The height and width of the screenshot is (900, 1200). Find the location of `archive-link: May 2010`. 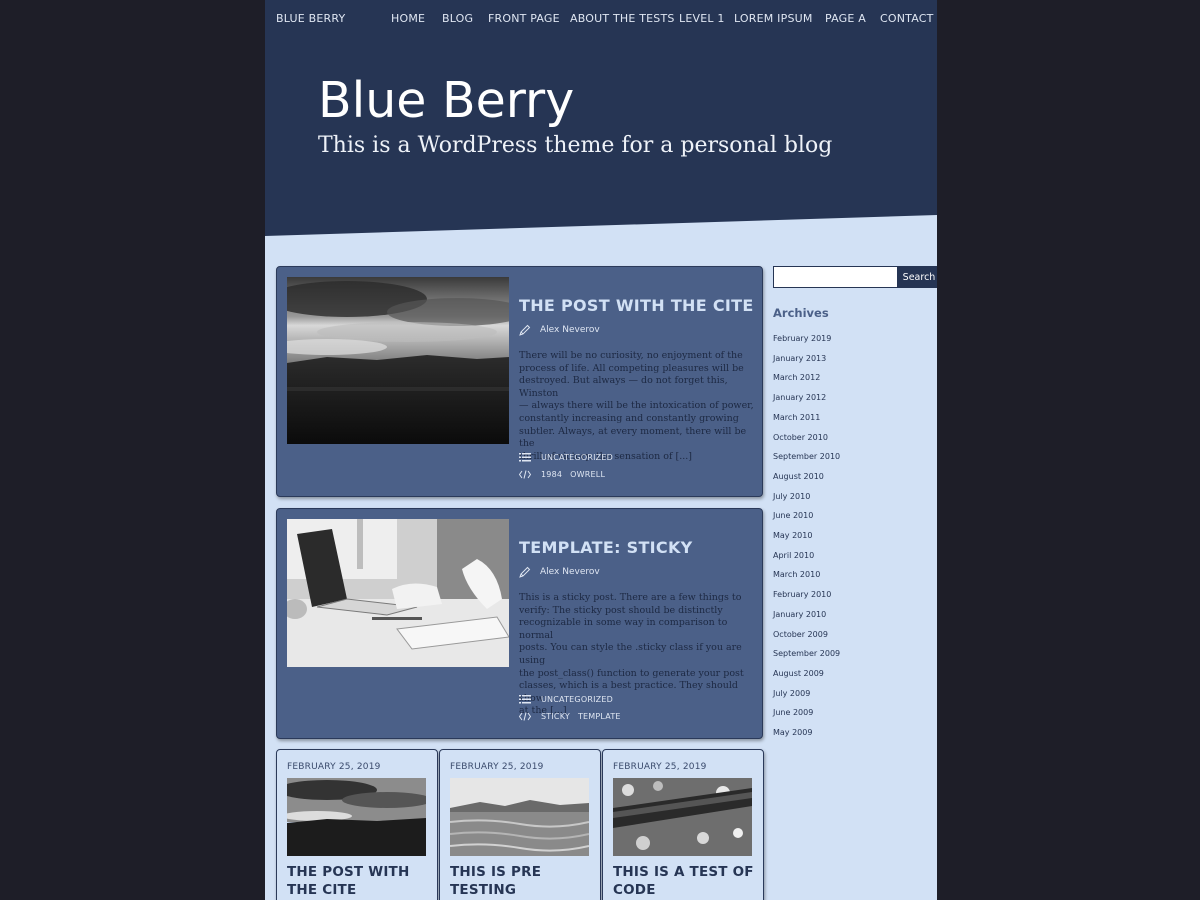

archive-link: May 2010 is located at coordinates (792, 535).